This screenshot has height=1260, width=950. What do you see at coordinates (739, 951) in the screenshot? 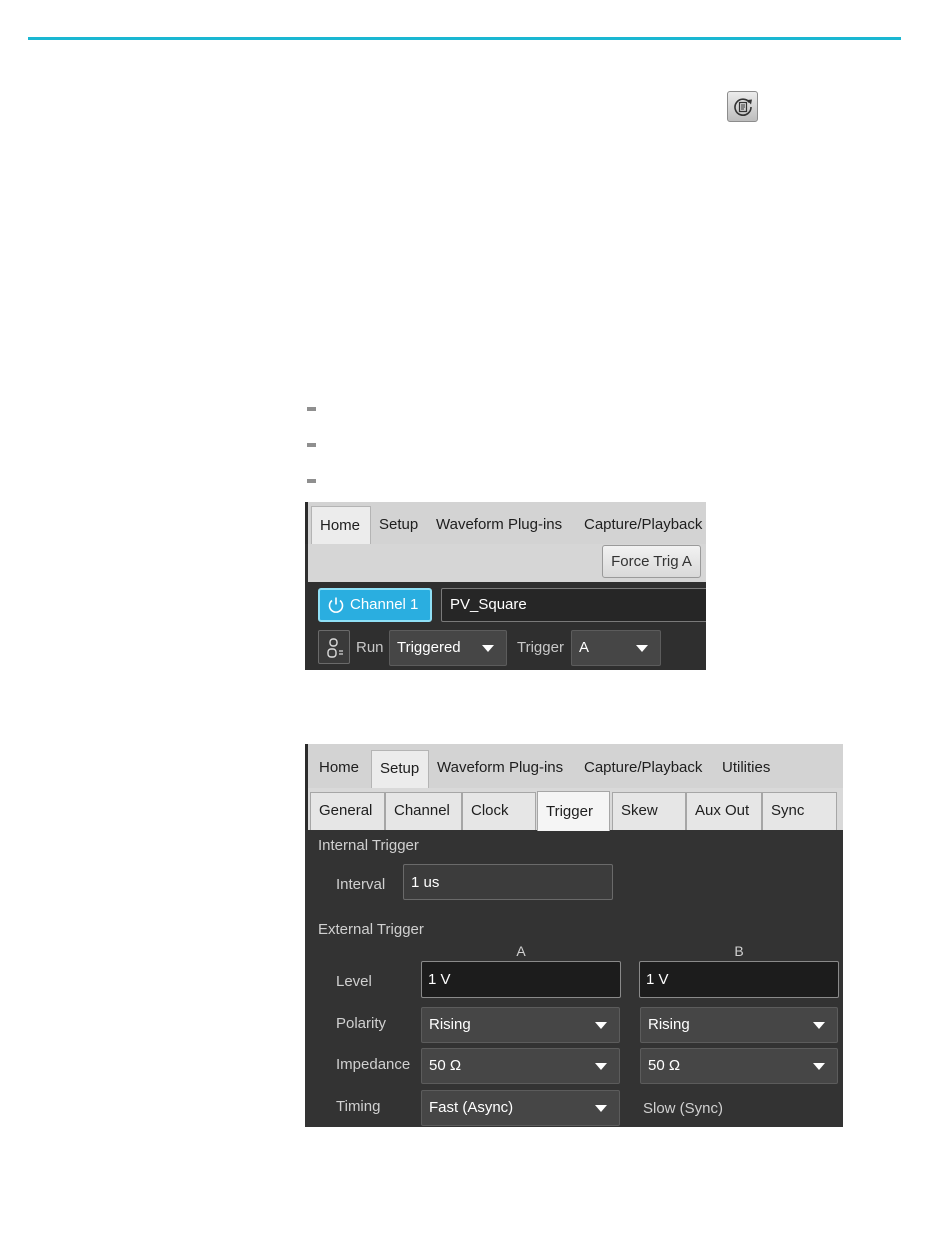
I see `column-b-header: B` at bounding box center [739, 951].